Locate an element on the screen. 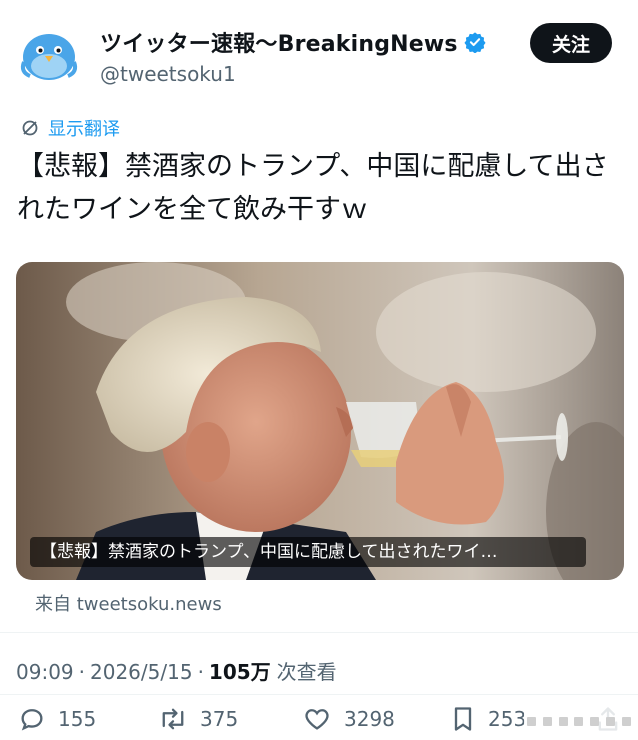 The width and height of the screenshot is (638, 740). author-display-name: ツイッター速報〜BreakingNews is located at coordinates (279, 42).